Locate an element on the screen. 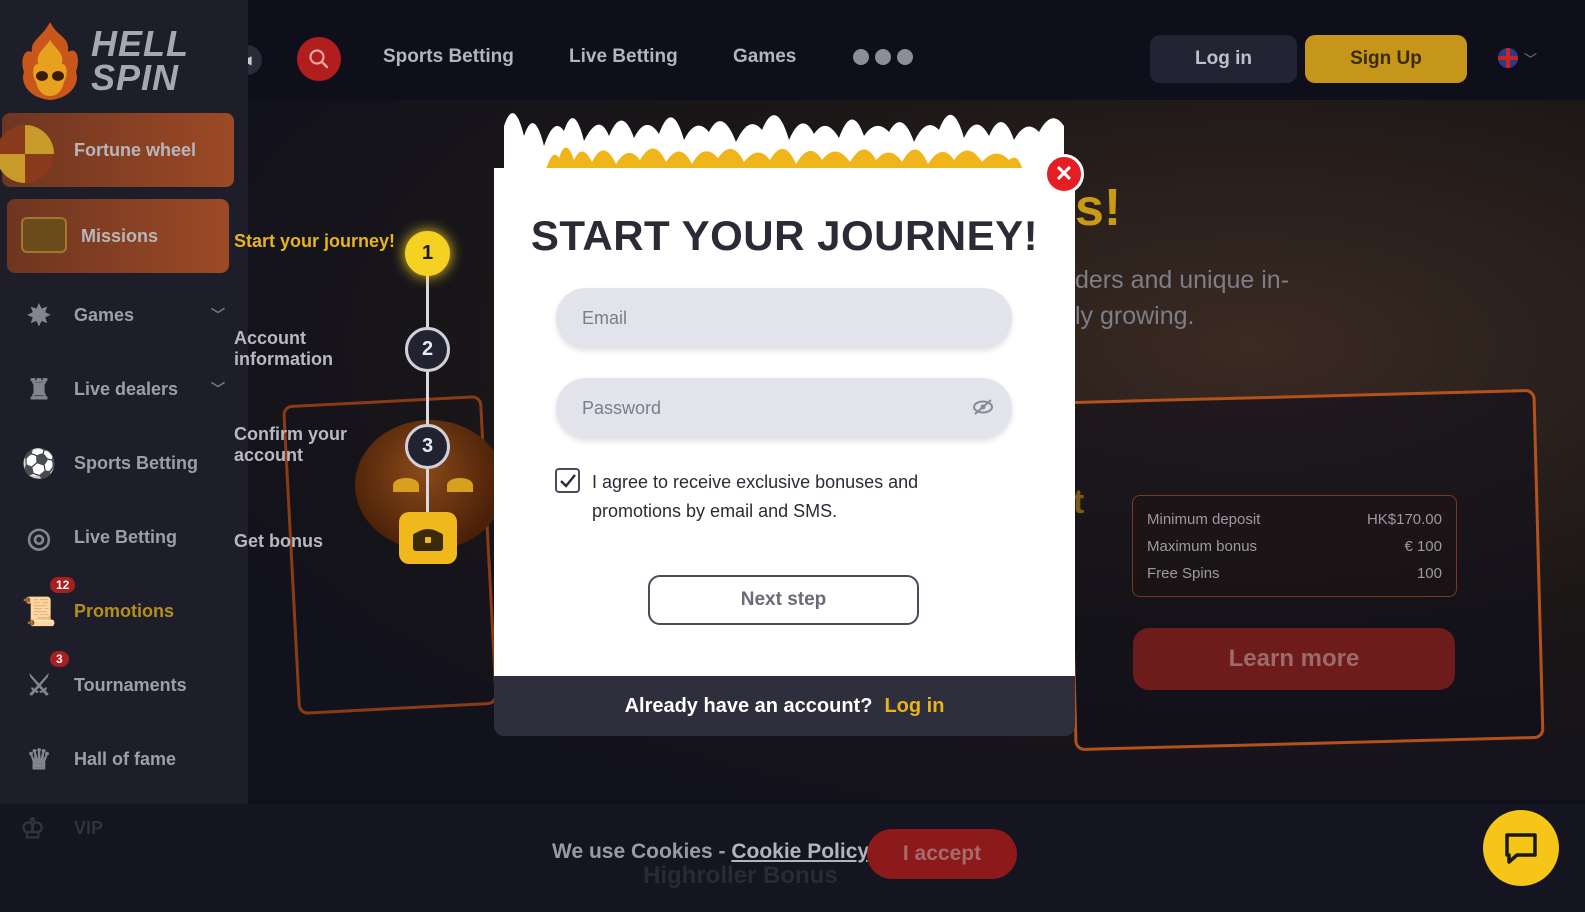  close-icon: ✕ is located at coordinates (1064, 173).